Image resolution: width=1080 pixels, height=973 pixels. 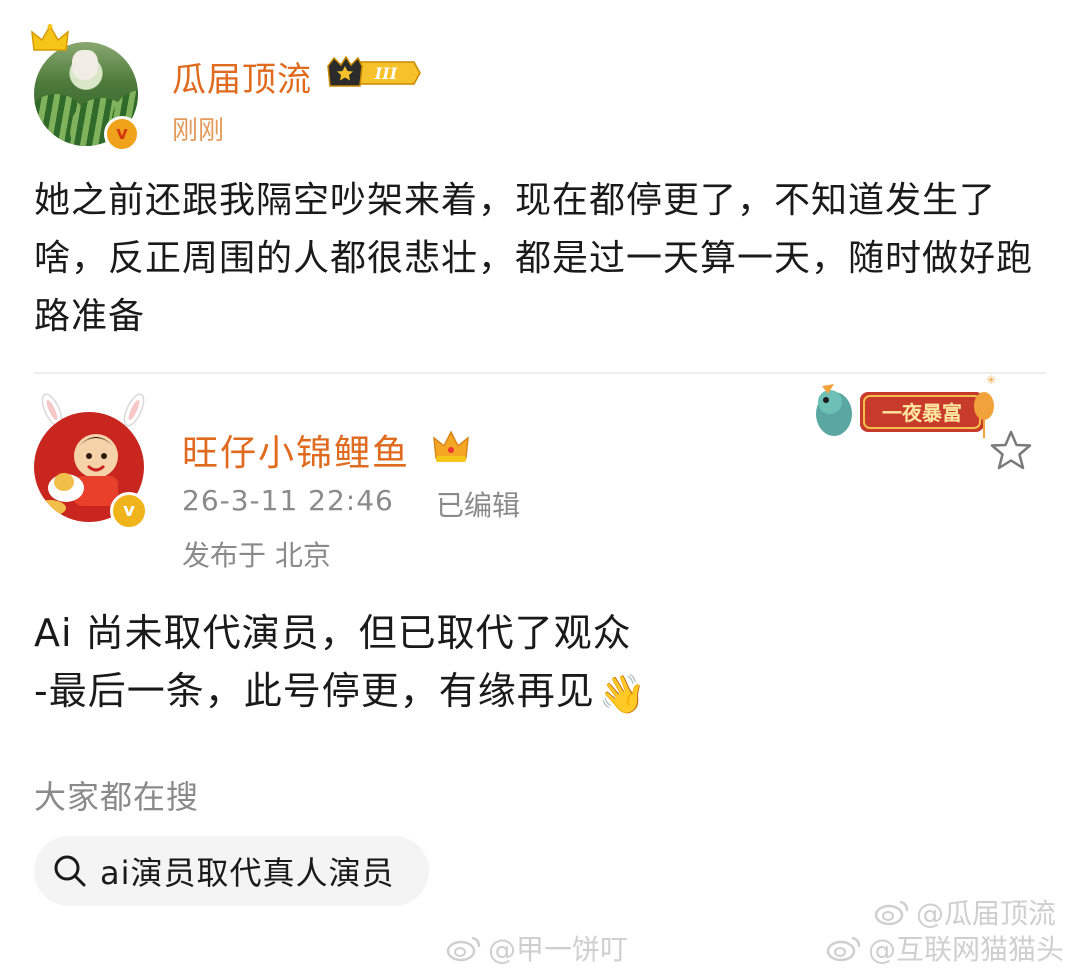 What do you see at coordinates (386, 73) in the screenshot?
I see `level-badge-text: III` at bounding box center [386, 73].